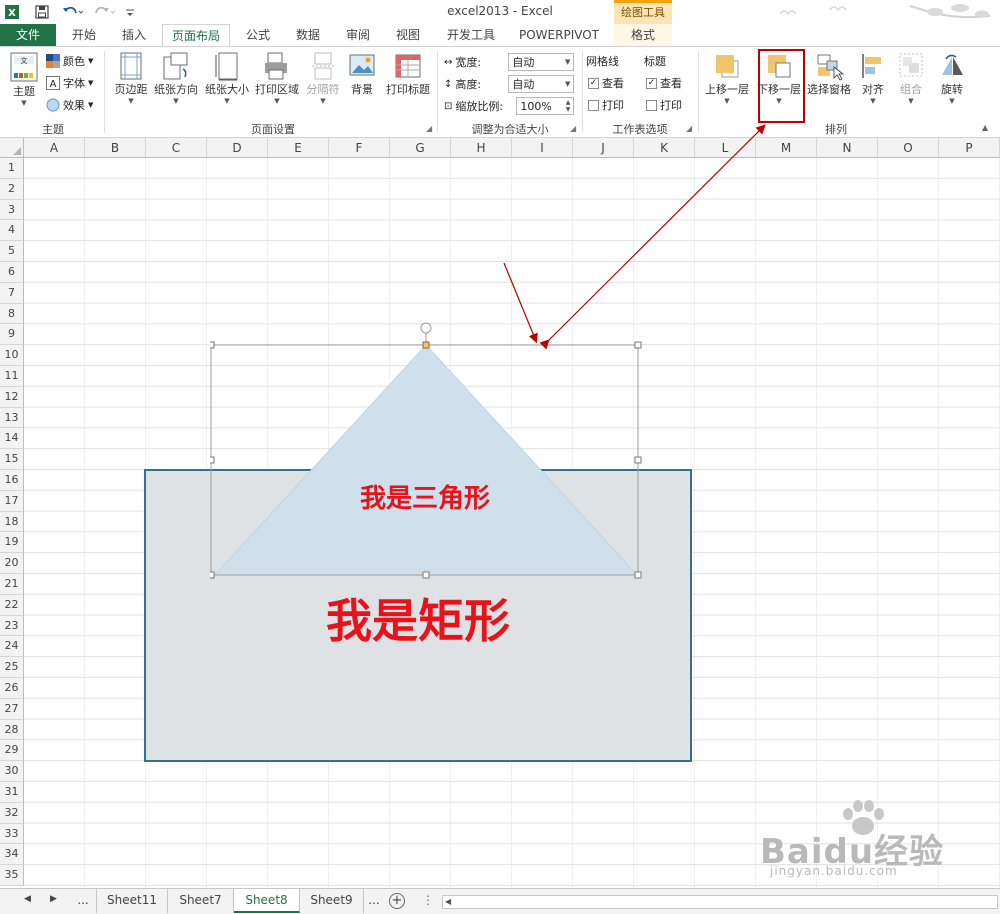 The image size is (1000, 914). I want to click on resize-handle-se, so click(638, 575).